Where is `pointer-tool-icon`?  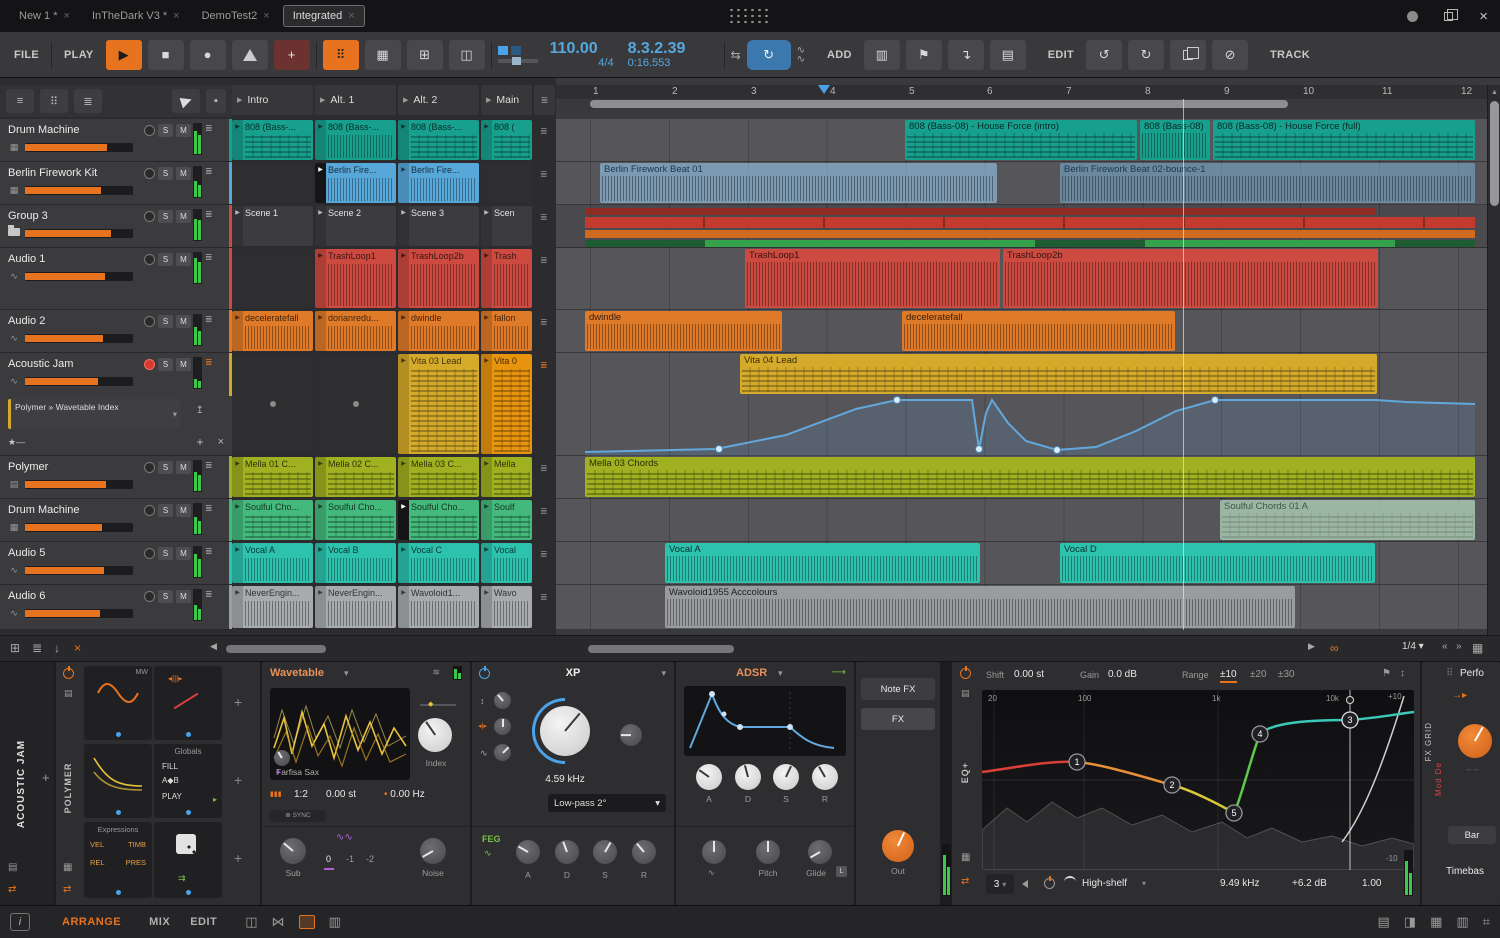
pointer-tool-icon is located at coordinates (186, 101).